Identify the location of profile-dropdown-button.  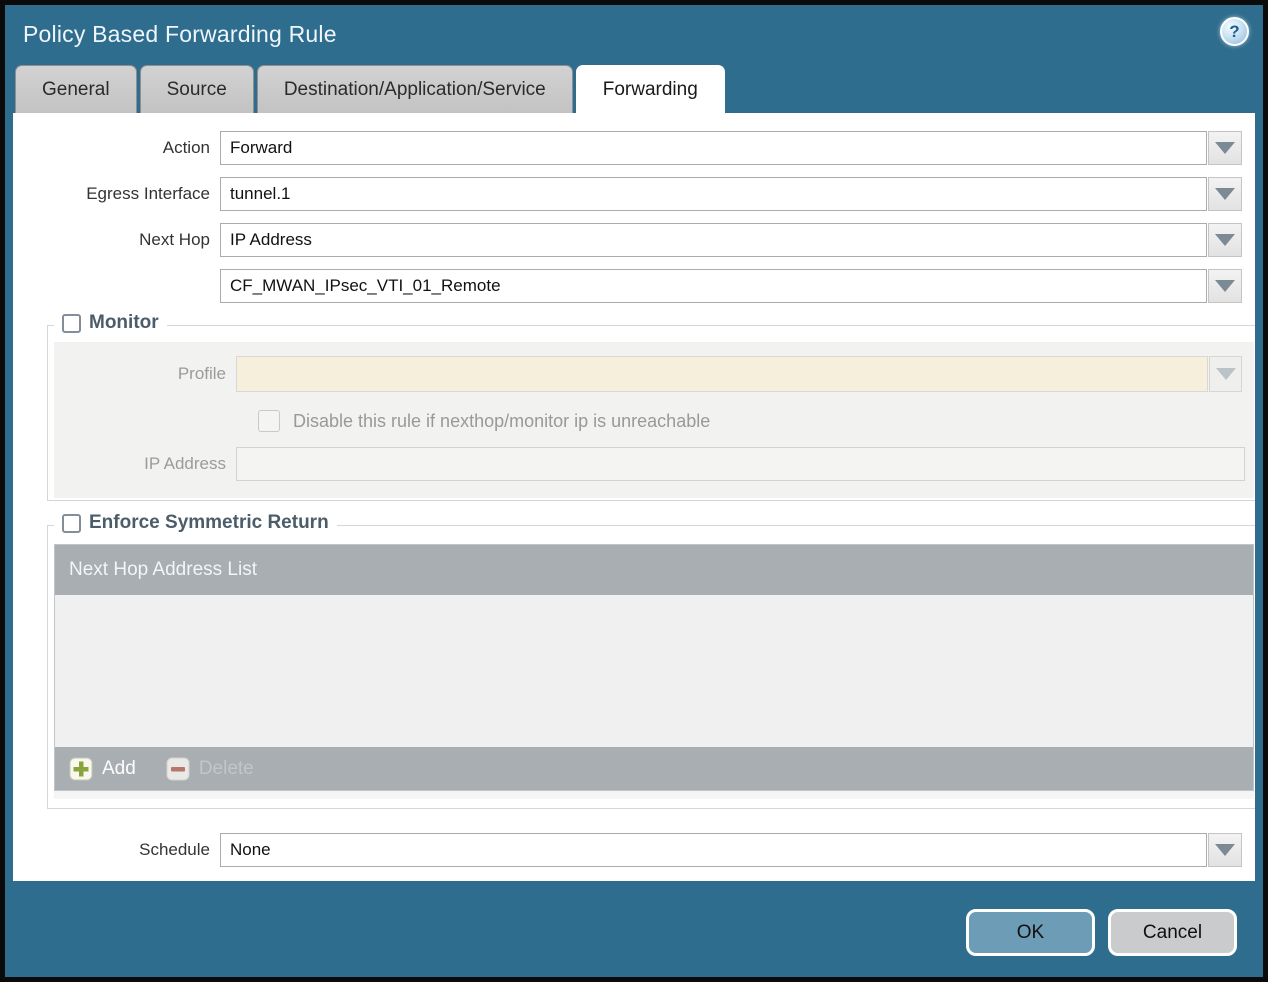
(1225, 374).